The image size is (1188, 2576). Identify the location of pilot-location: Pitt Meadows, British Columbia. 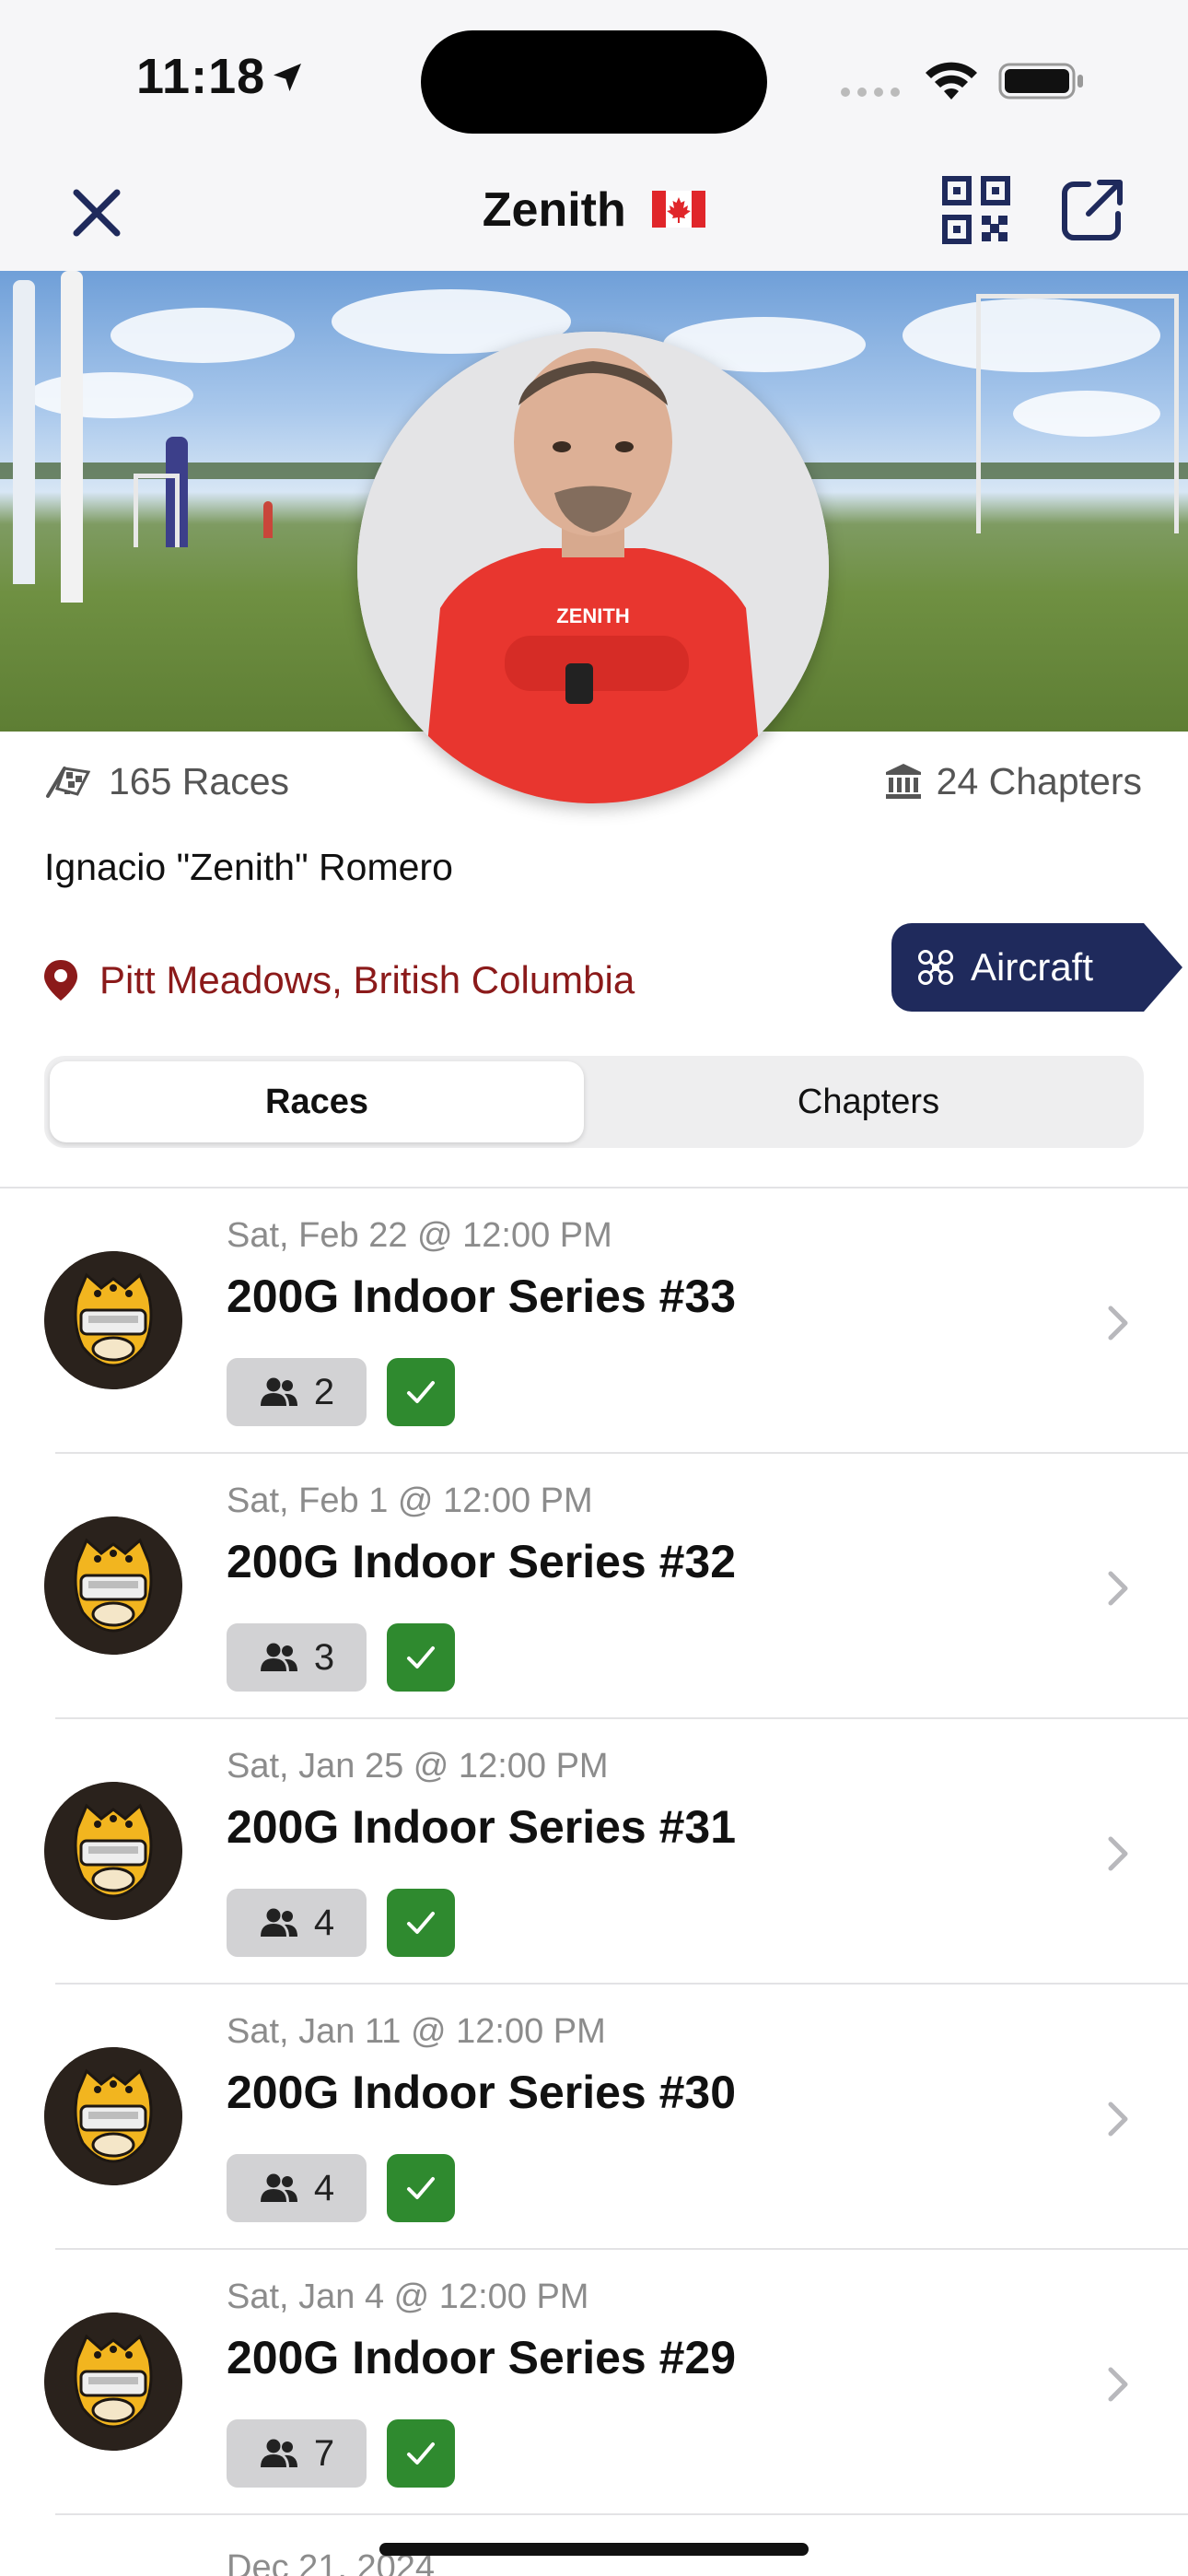
(338, 980).